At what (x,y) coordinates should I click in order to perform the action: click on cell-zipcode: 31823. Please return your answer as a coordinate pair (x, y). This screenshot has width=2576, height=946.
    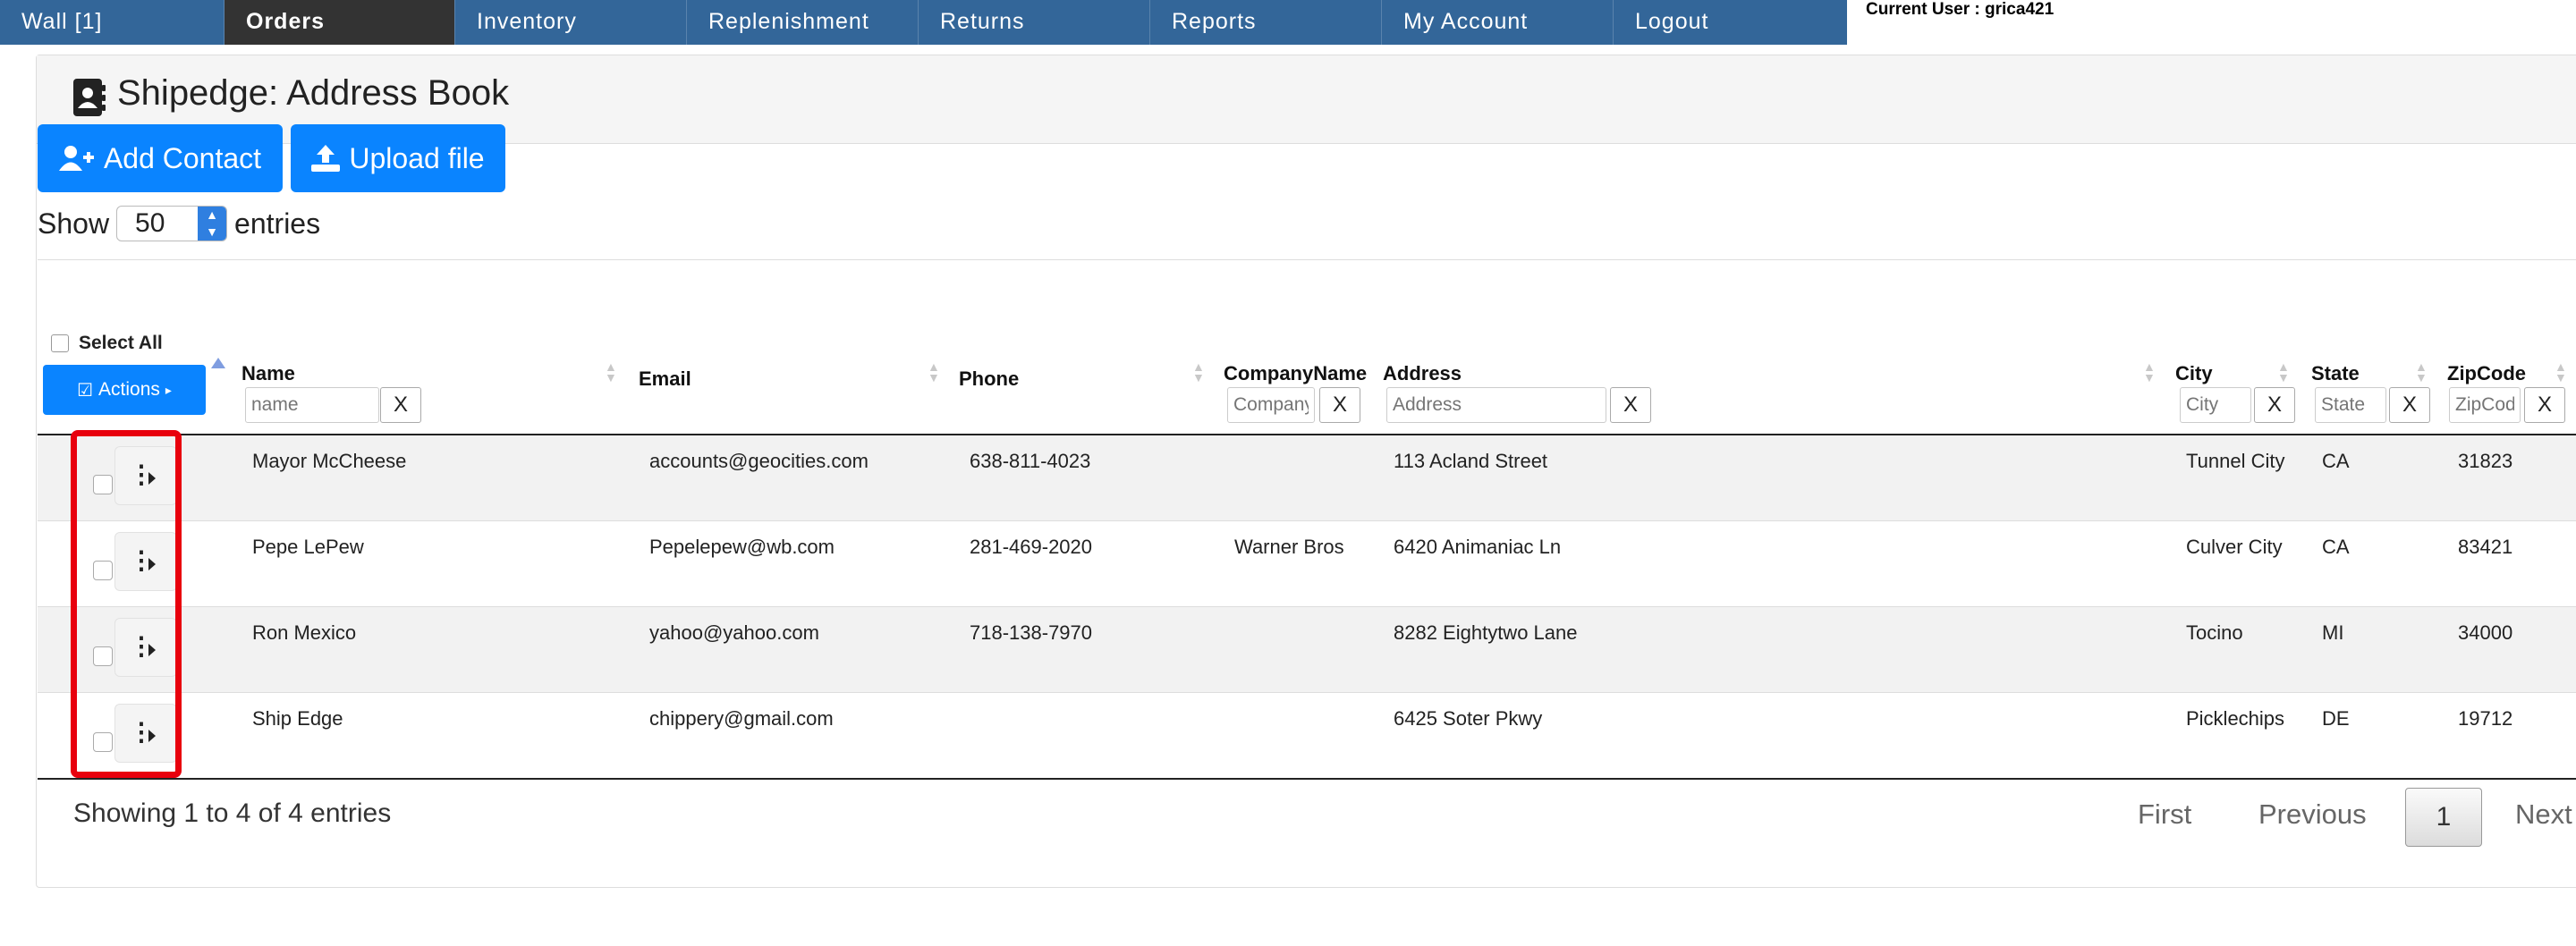
    Looking at the image, I should click on (2485, 461).